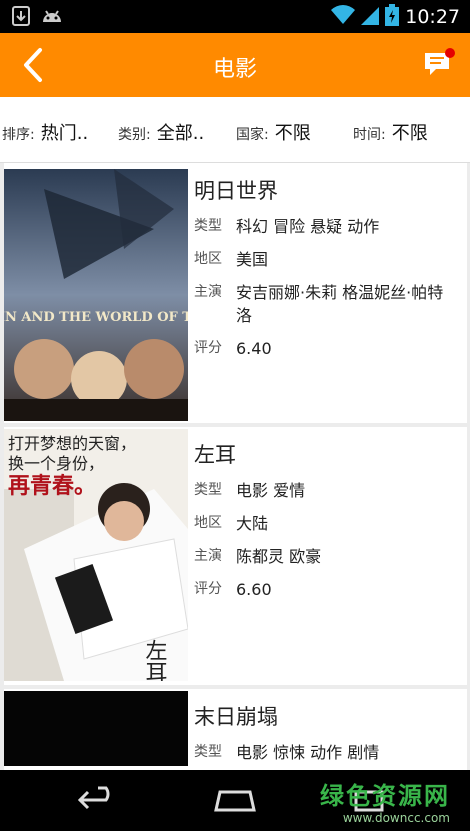 This screenshot has height=831, width=470. I want to click on message-icon, so click(440, 61).